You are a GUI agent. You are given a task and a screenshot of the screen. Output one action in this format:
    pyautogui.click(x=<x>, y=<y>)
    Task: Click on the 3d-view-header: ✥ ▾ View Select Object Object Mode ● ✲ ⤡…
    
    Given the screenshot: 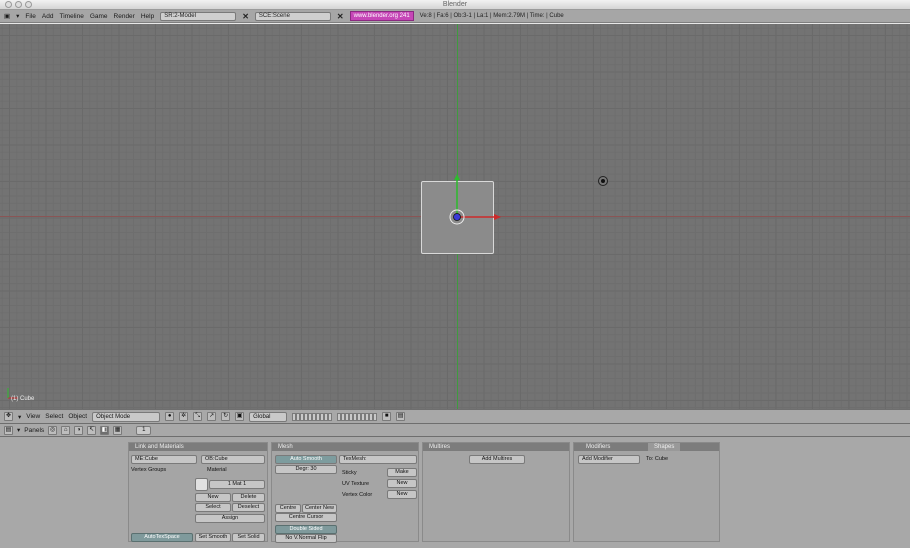 What is the action you would take?
    pyautogui.click(x=455, y=416)
    